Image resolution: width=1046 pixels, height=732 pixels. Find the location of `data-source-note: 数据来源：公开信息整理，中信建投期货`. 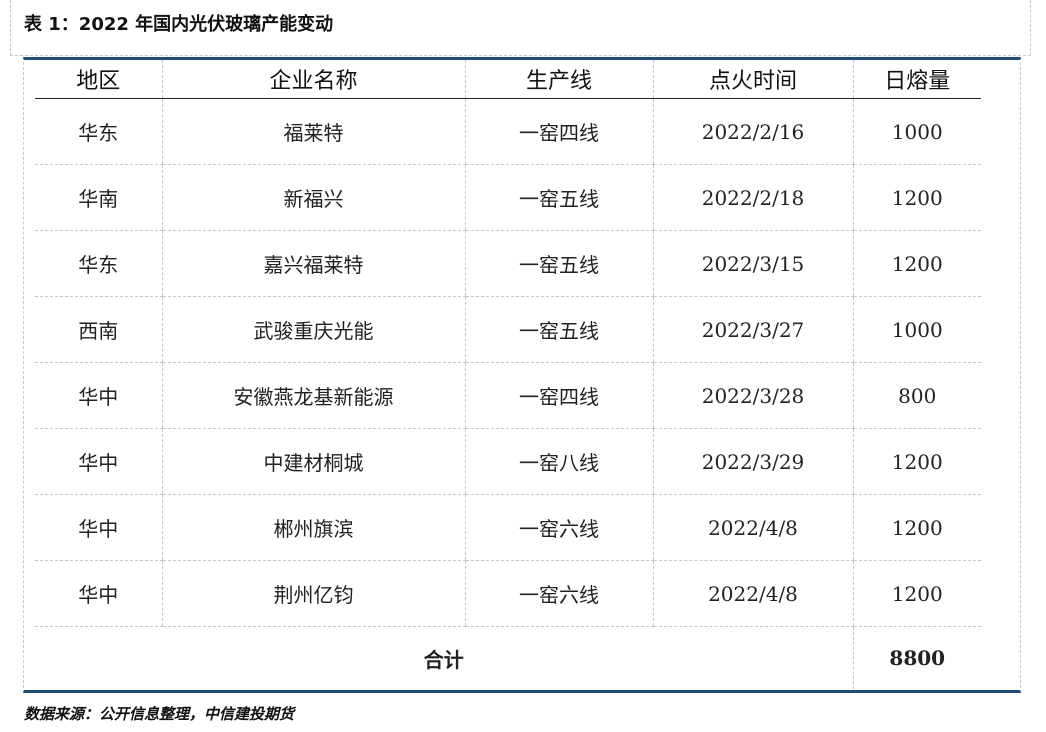

data-source-note: 数据来源：公开信息整理，中信建投期货 is located at coordinates (159, 714).